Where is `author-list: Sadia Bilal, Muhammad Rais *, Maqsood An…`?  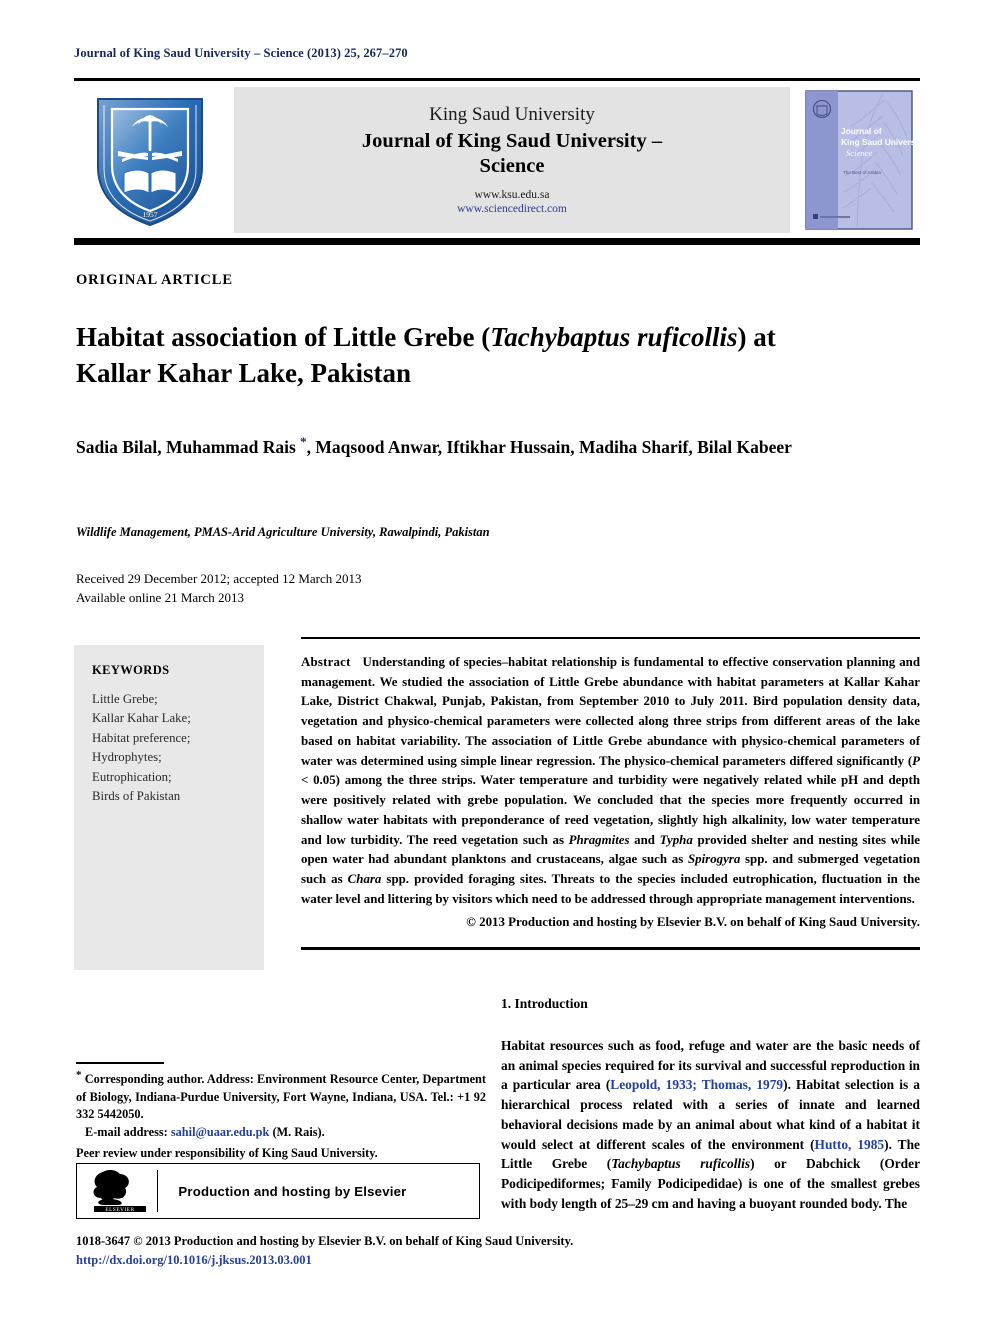 author-list: Sadia Bilal, Muhammad Rais *, Maqsood An… is located at coordinates (434, 445).